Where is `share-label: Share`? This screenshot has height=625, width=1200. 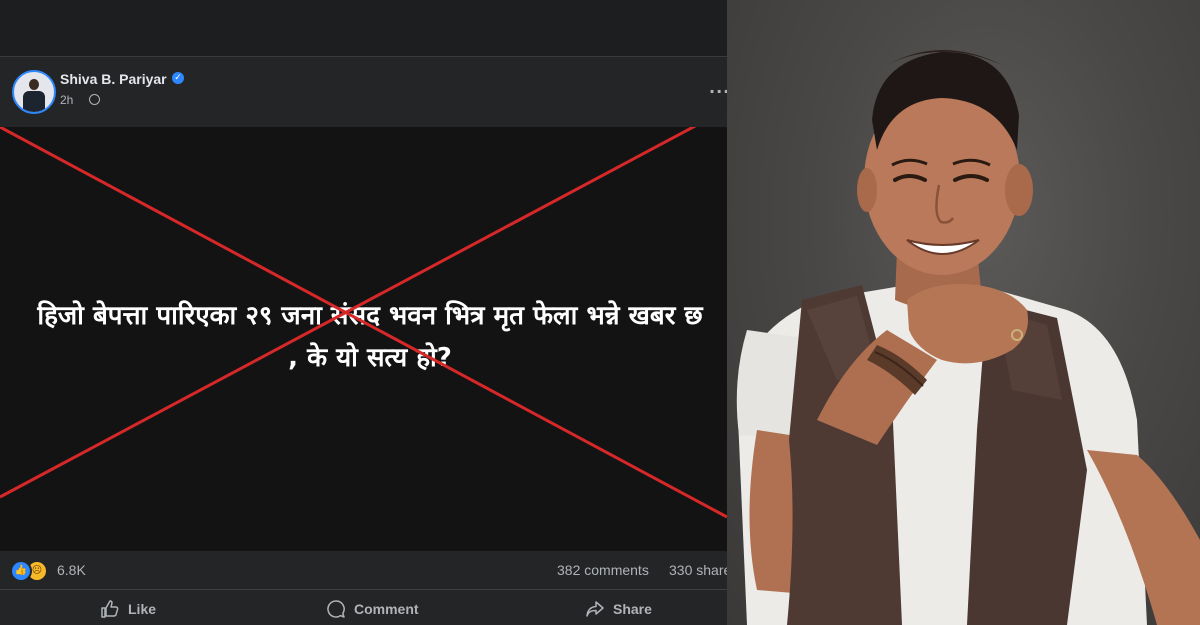 share-label: Share is located at coordinates (632, 609).